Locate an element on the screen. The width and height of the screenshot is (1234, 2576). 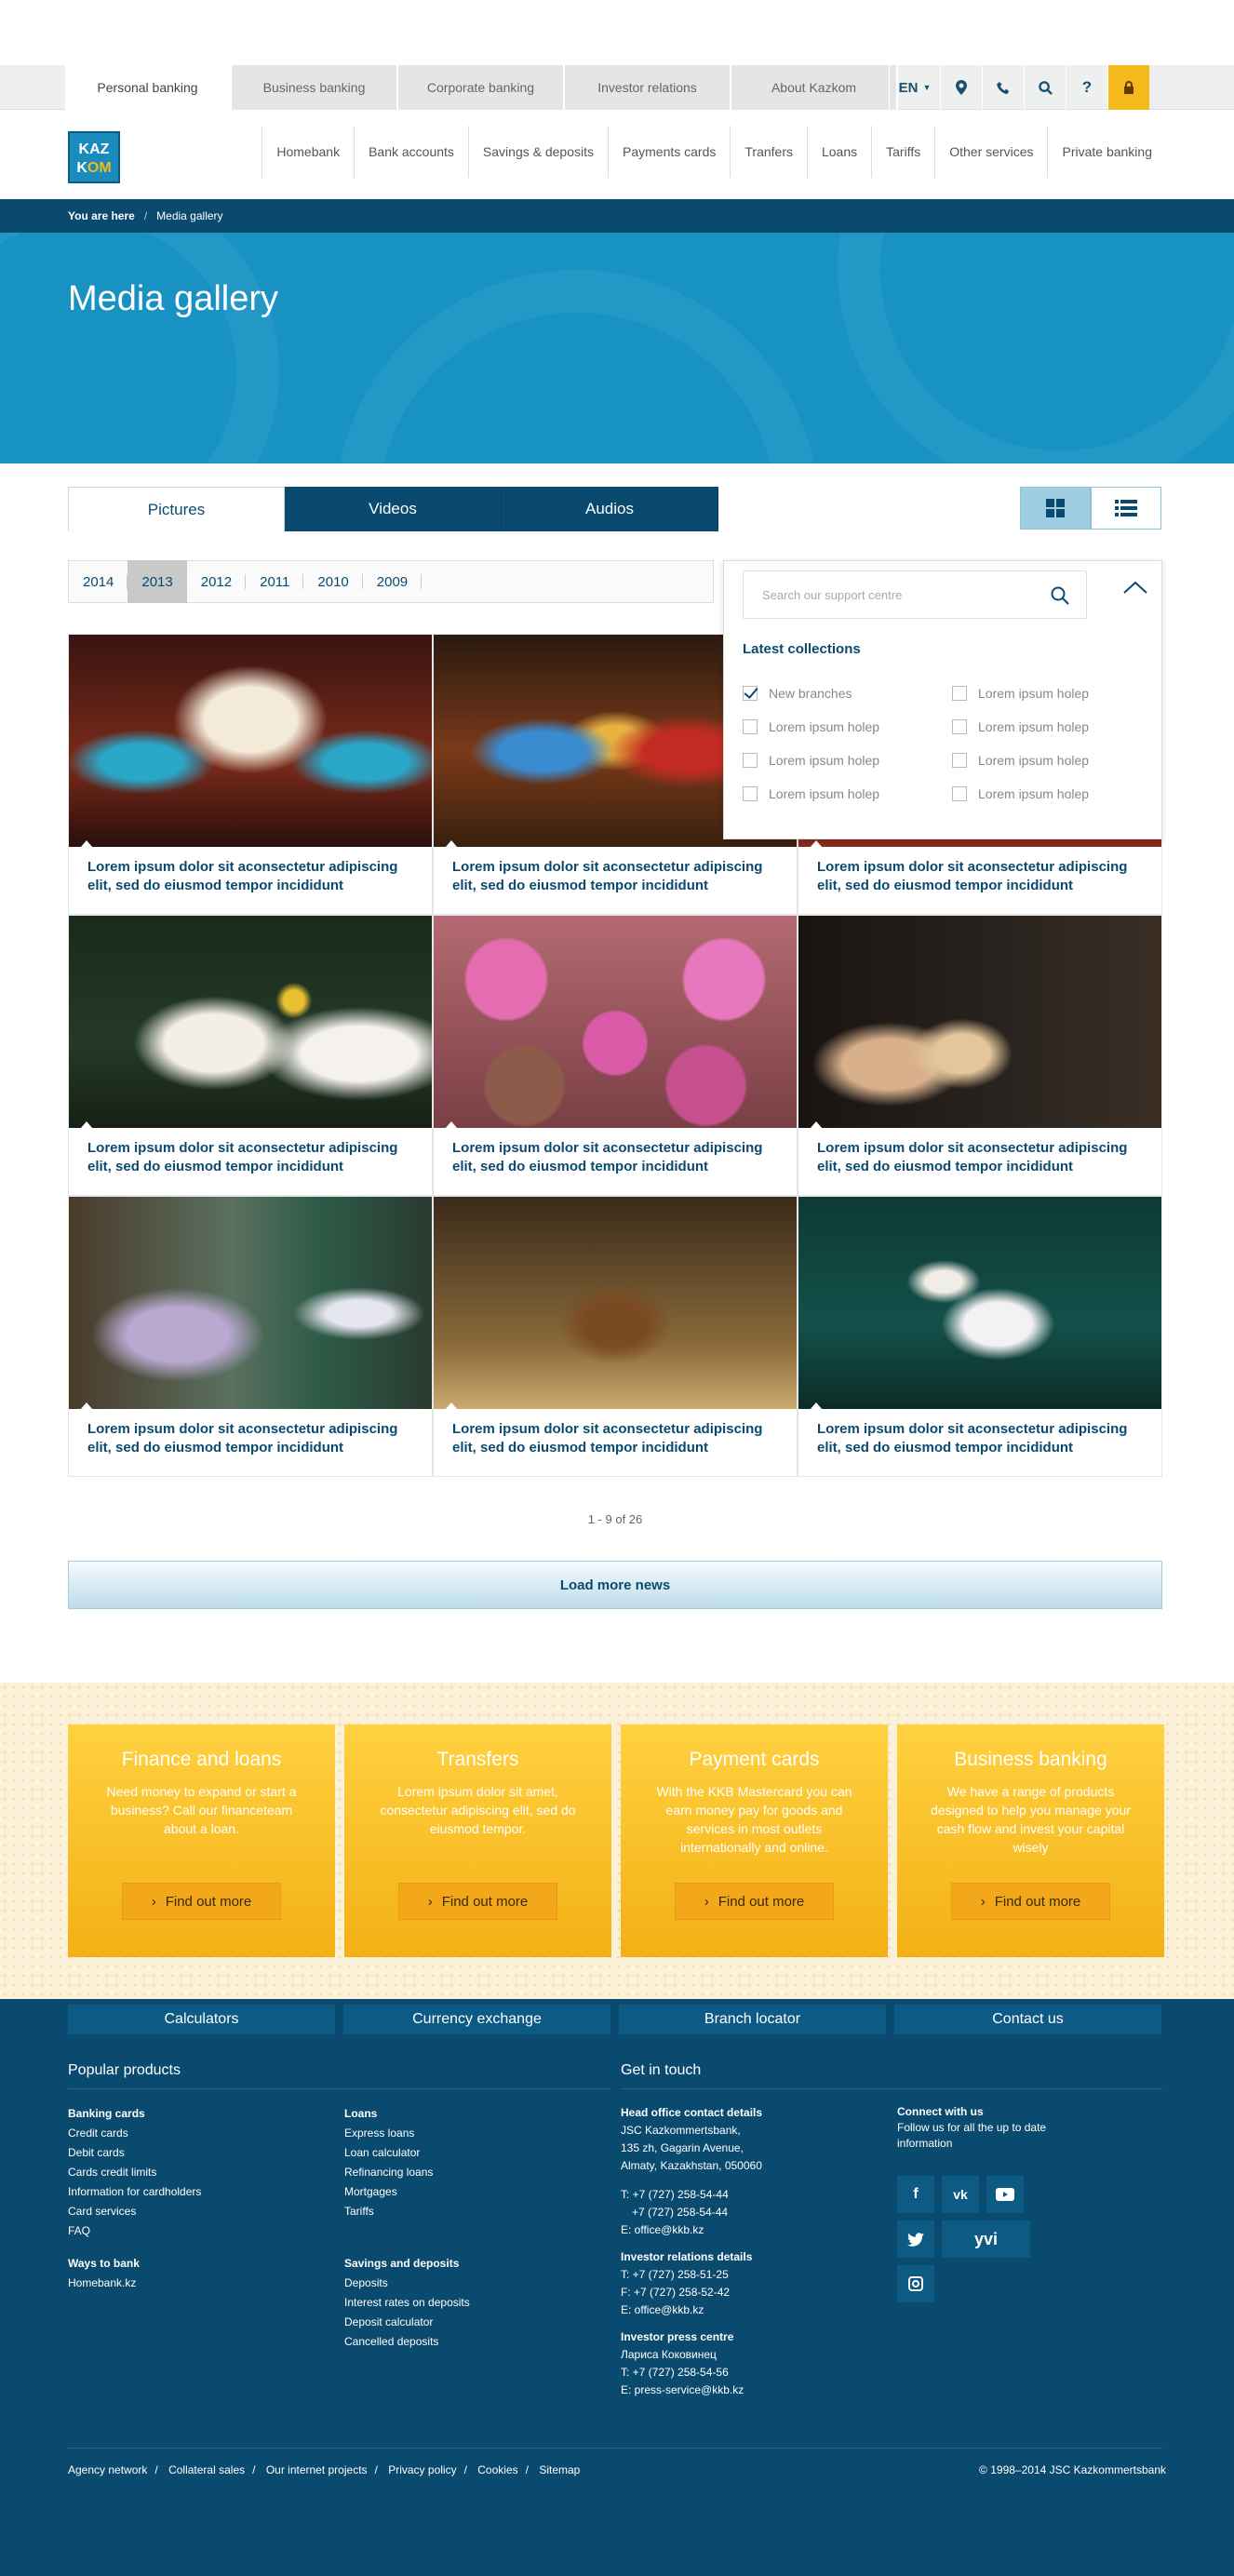
legal-link: Agency network is located at coordinates (107, 2469).